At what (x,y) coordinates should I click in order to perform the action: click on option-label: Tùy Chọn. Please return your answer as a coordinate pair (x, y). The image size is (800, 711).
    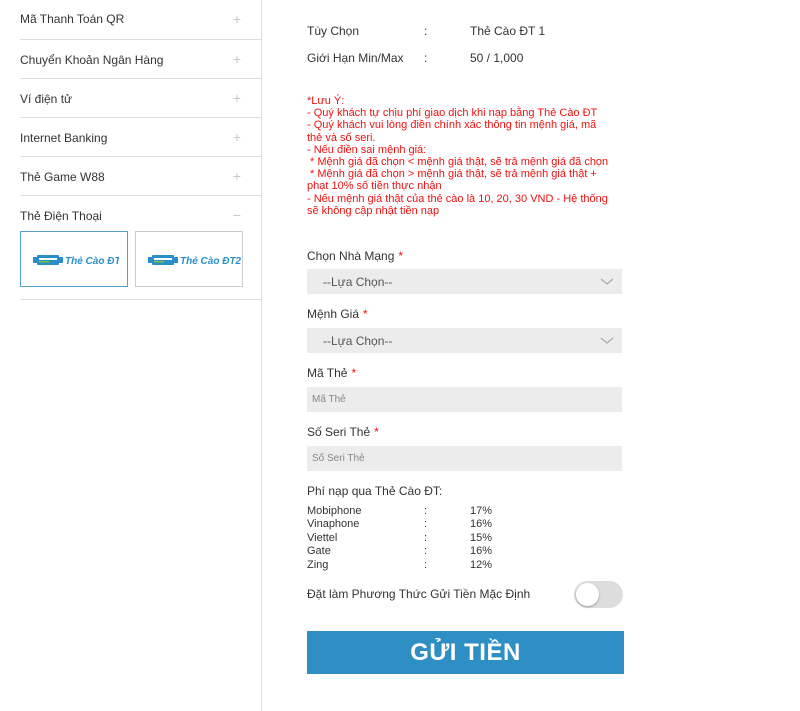
    Looking at the image, I should click on (333, 31).